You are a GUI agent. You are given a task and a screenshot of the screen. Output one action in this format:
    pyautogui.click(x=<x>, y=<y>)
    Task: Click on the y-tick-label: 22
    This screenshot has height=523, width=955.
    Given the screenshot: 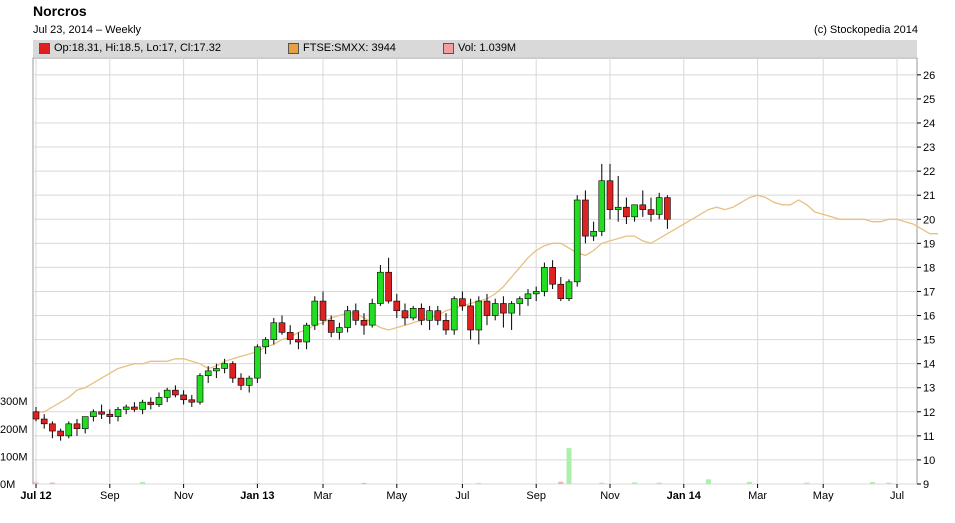 What is the action you would take?
    pyautogui.click(x=929, y=172)
    